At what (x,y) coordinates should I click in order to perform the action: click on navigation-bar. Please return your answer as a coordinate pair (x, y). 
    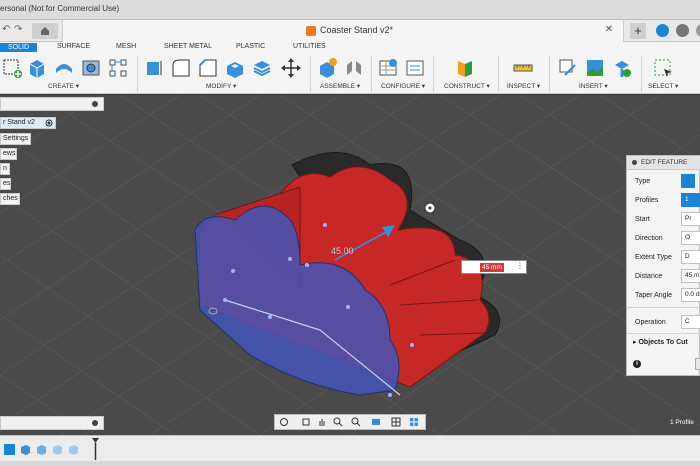
    Looking at the image, I should click on (350, 422).